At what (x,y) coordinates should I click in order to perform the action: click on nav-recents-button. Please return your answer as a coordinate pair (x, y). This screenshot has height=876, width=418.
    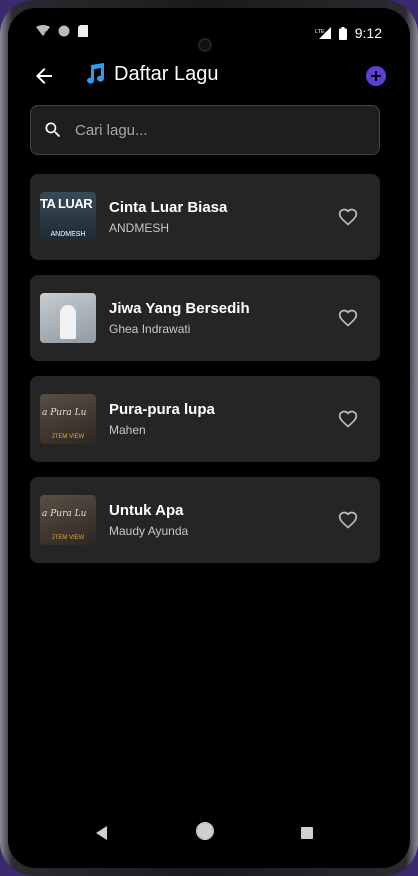
    Looking at the image, I should click on (307, 835).